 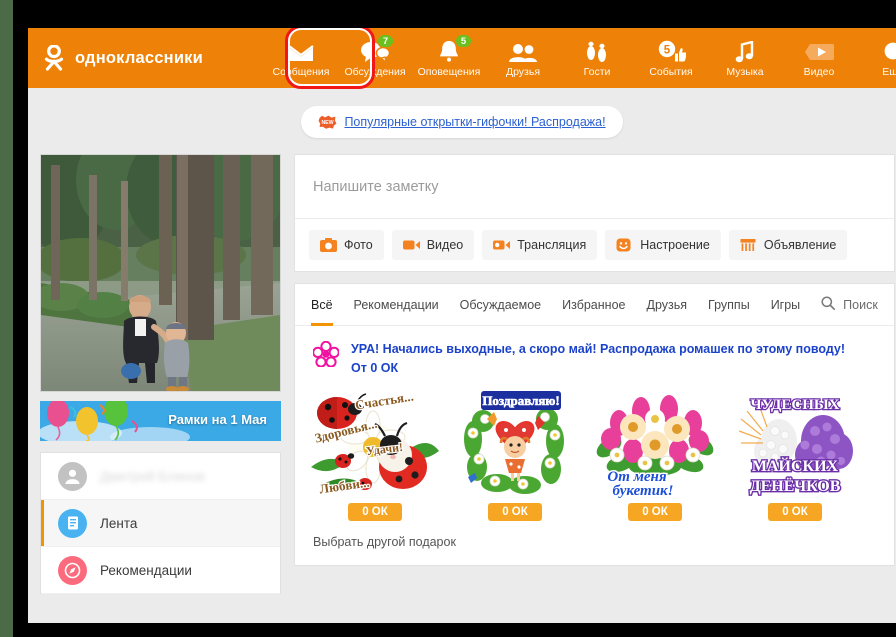 What do you see at coordinates (326, 354) in the screenshot?
I see `flower-icon` at bounding box center [326, 354].